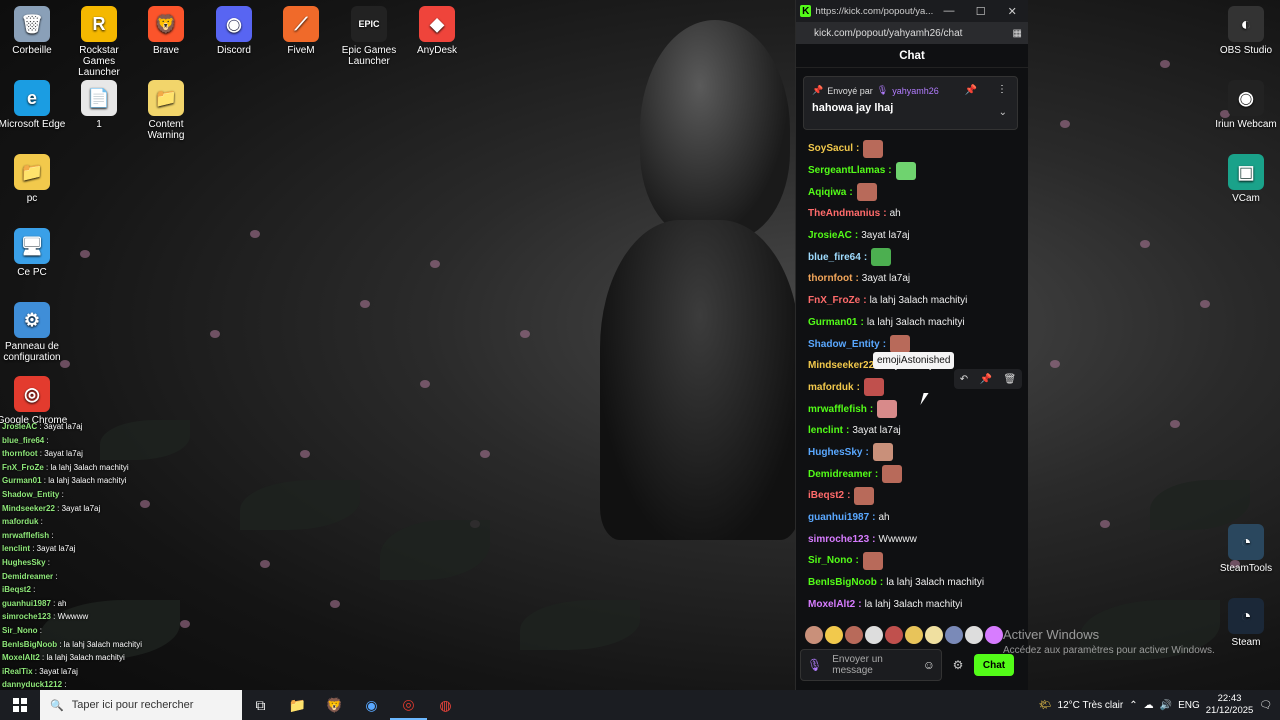 This screenshot has width=1280, height=720. What do you see at coordinates (1245, 105) in the screenshot?
I see `desktop-icon-iriun-webcam: ◉ Iriun Webcam` at bounding box center [1245, 105].